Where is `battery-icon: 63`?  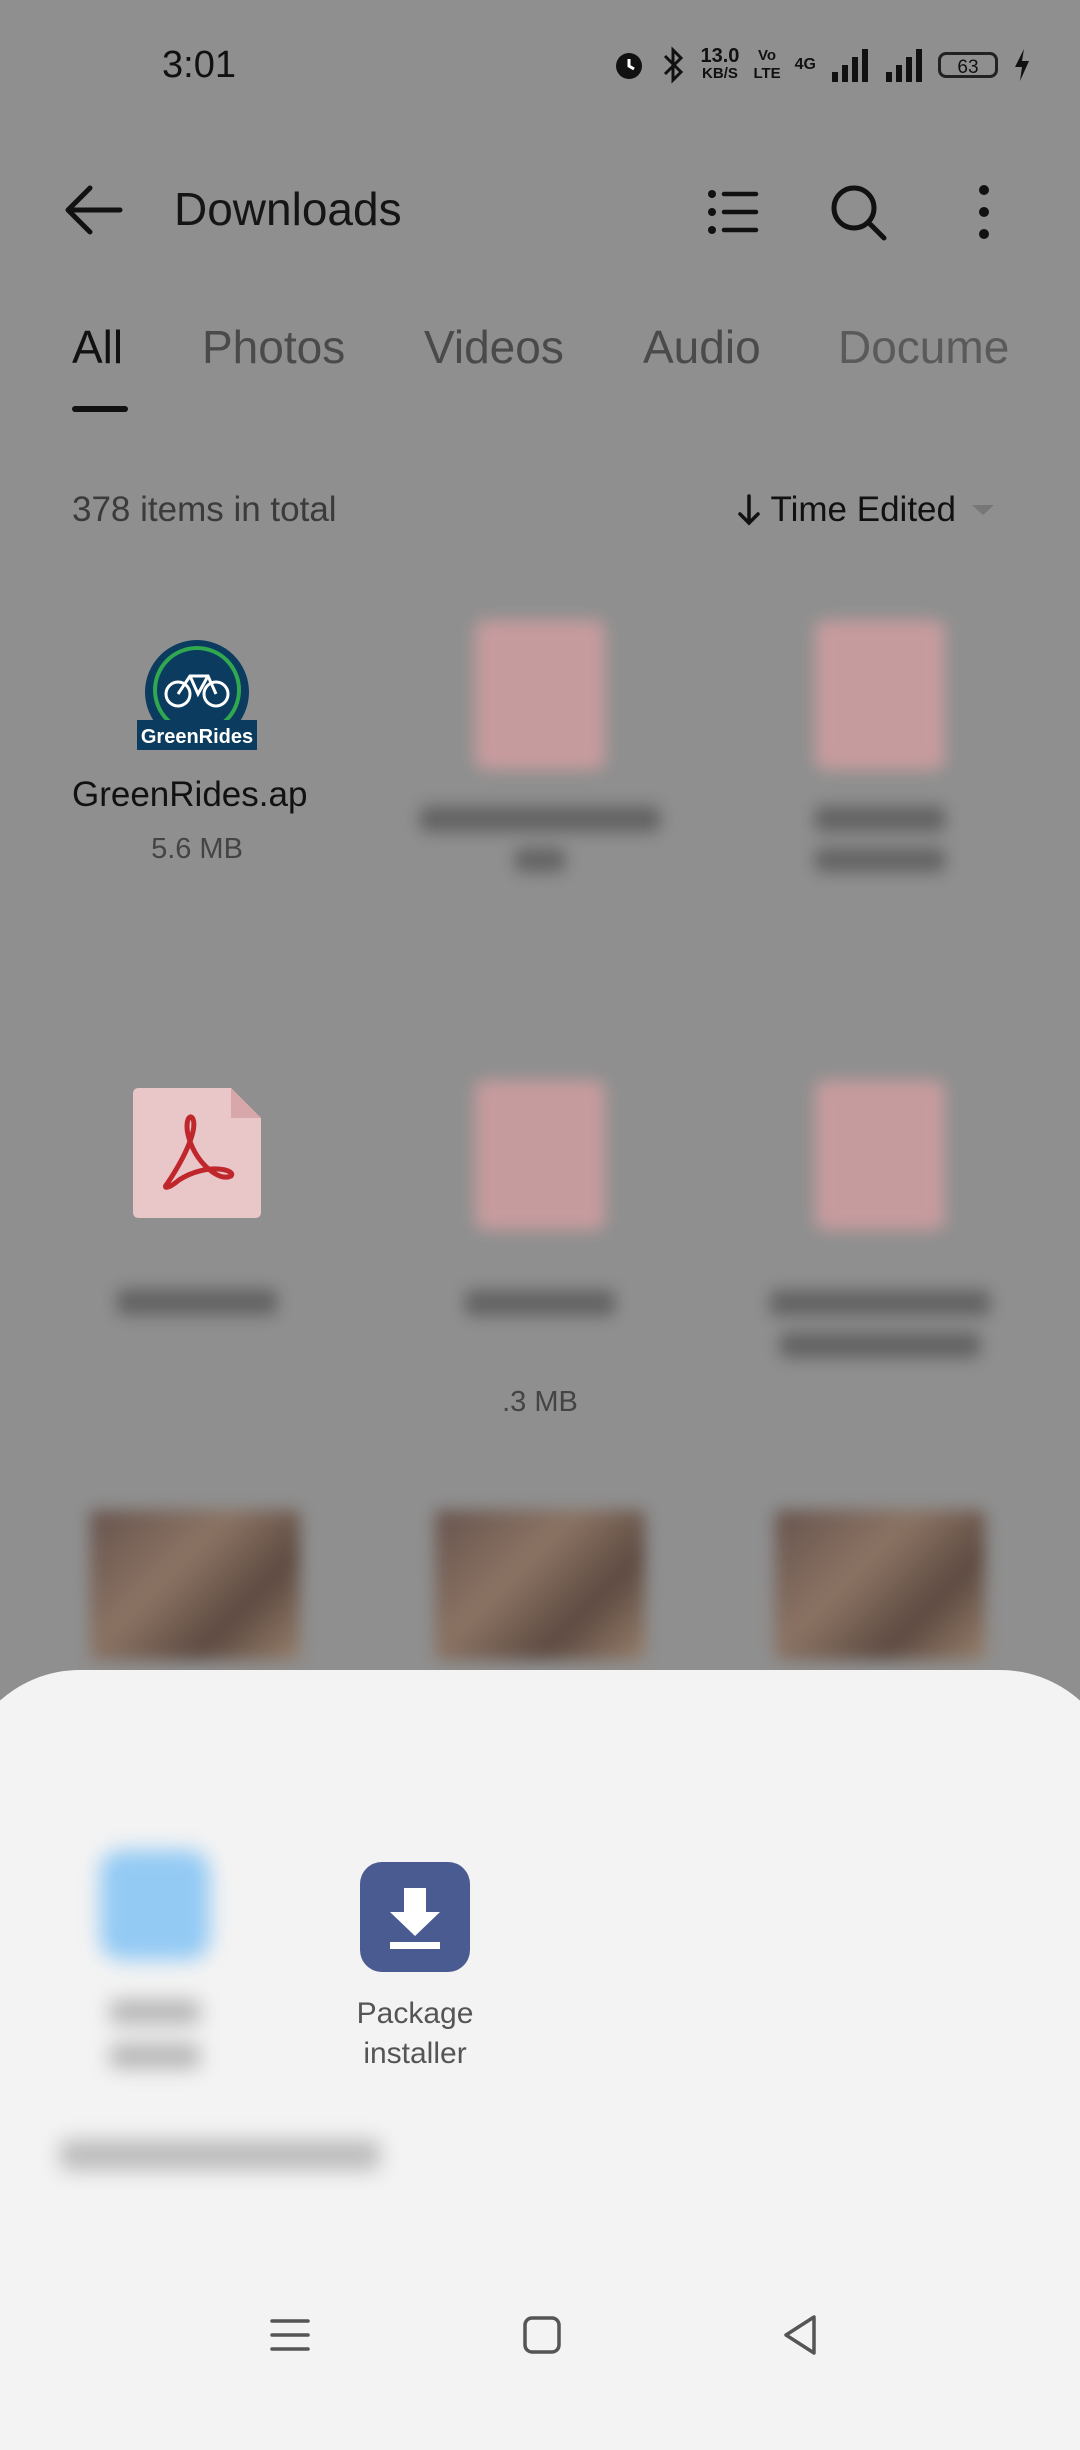
battery-icon: 63 is located at coordinates (968, 65).